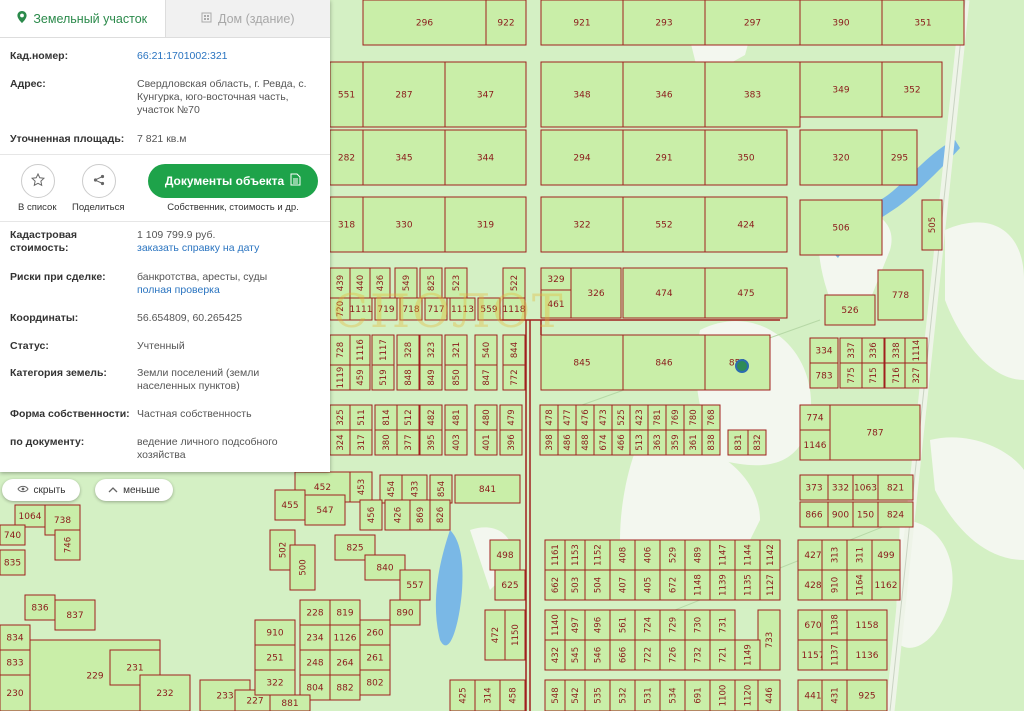  I want to click on tab-land-plot: Земельный участок, so click(82, 18).